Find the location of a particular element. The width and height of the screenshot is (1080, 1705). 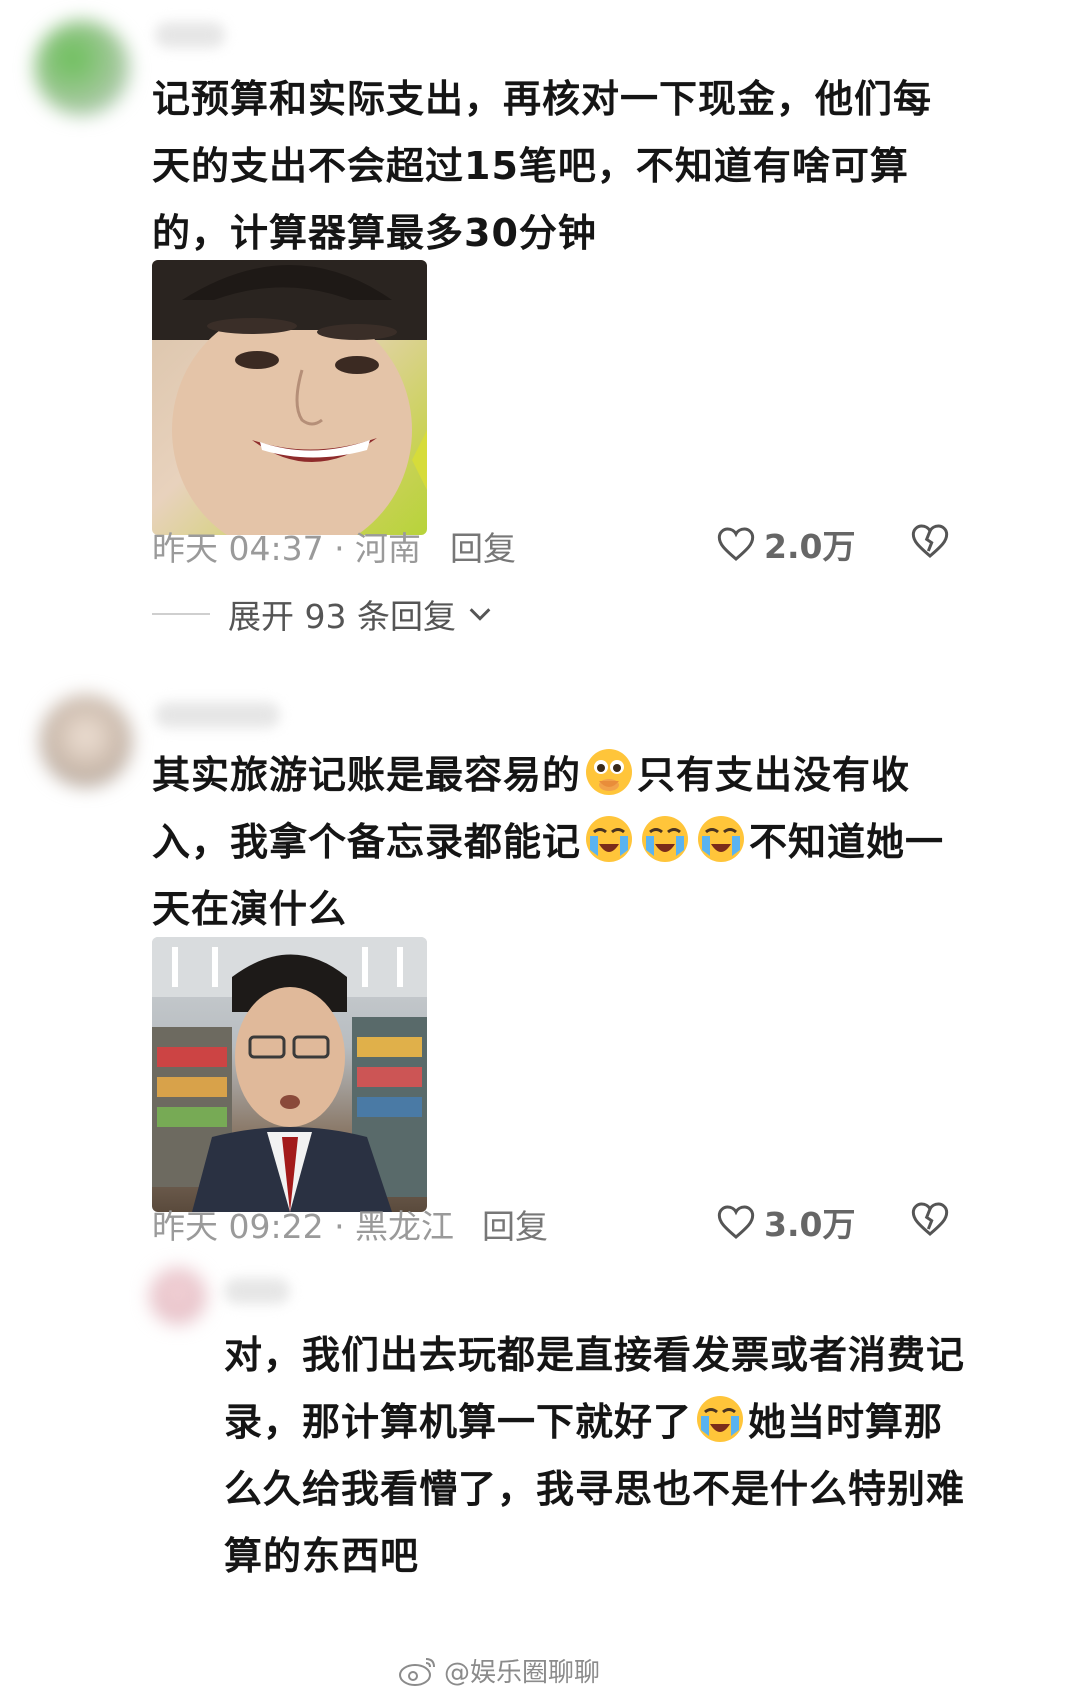

like-count: 2.0万 is located at coordinates (810, 546).